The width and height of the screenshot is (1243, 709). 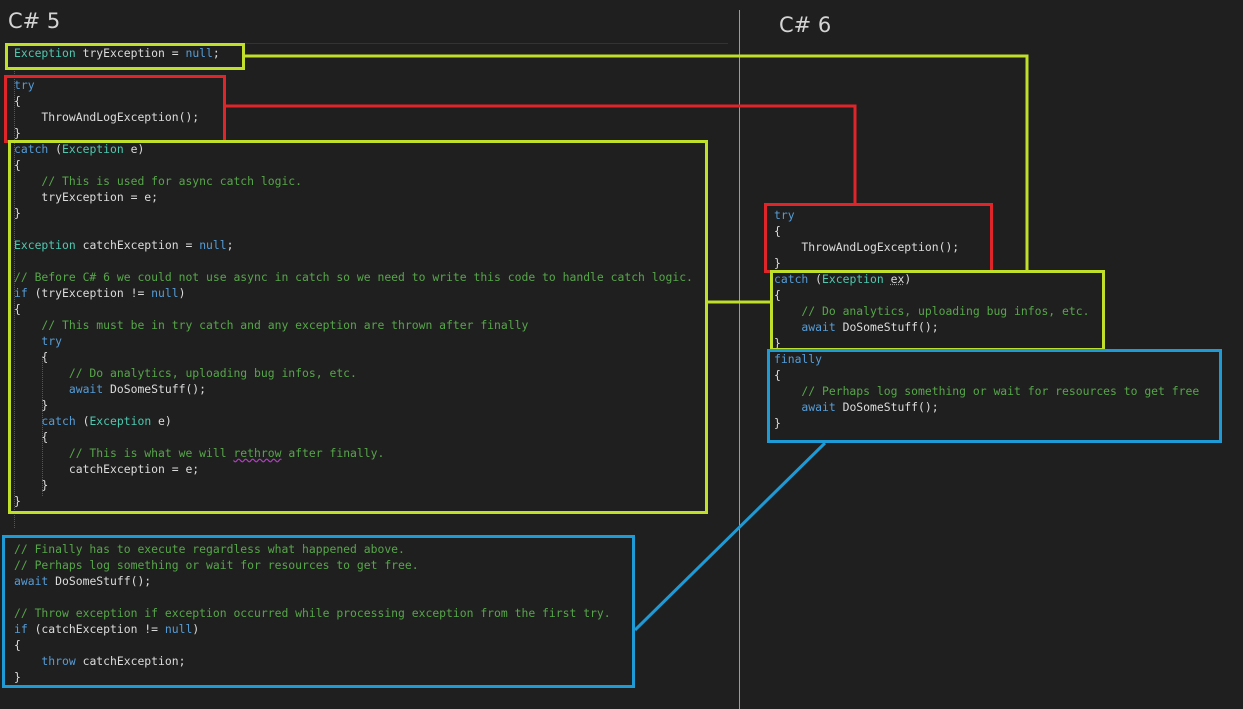 What do you see at coordinates (541, 153) in the screenshot?
I see `try-connector` at bounding box center [541, 153].